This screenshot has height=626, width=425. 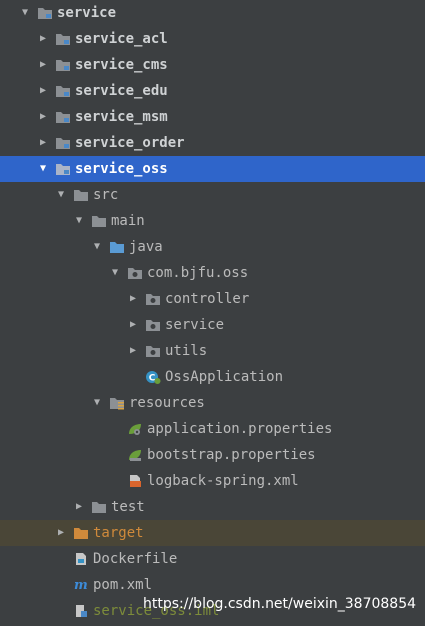 I want to click on tree-label: service_msm, so click(x=121, y=117).